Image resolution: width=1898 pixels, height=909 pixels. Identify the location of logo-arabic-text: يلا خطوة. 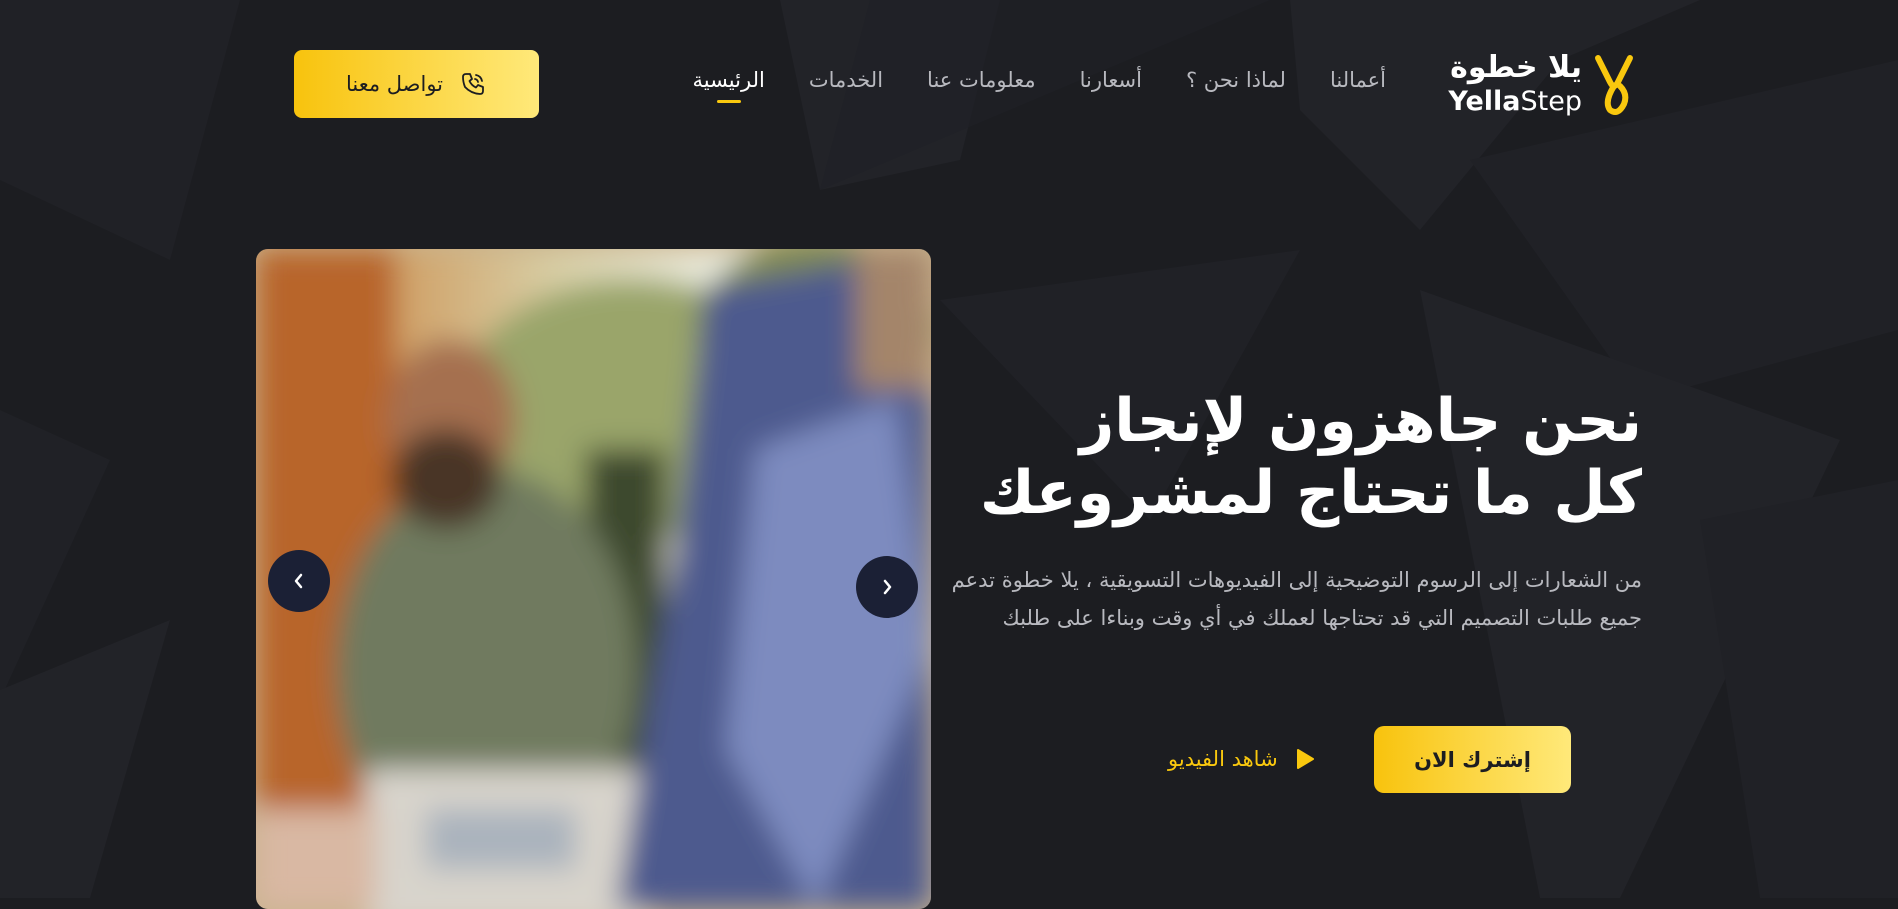
(1516, 67).